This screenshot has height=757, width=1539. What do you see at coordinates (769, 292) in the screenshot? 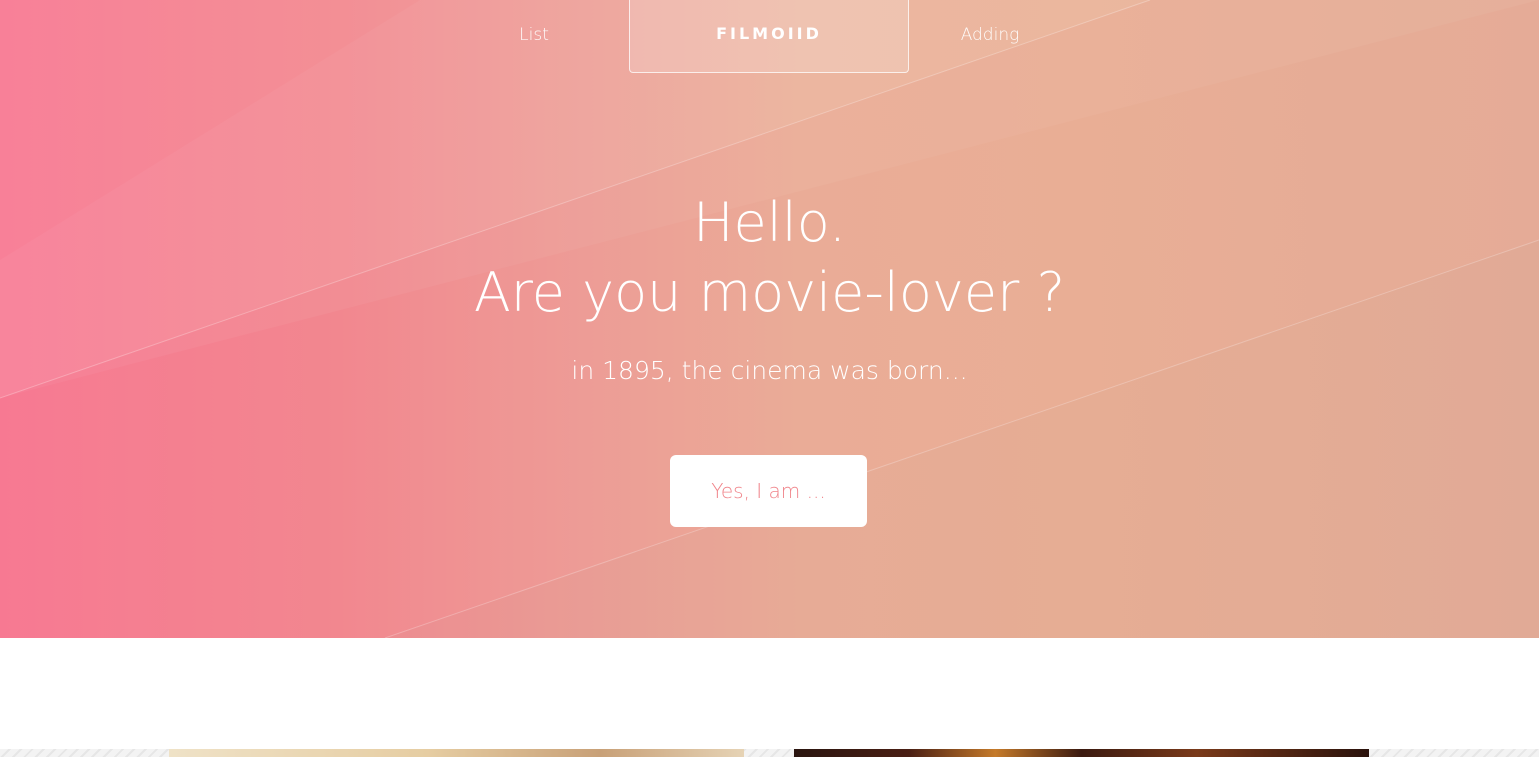
I see `hero-headline-line2: Are you movie-lover ?` at bounding box center [769, 292].